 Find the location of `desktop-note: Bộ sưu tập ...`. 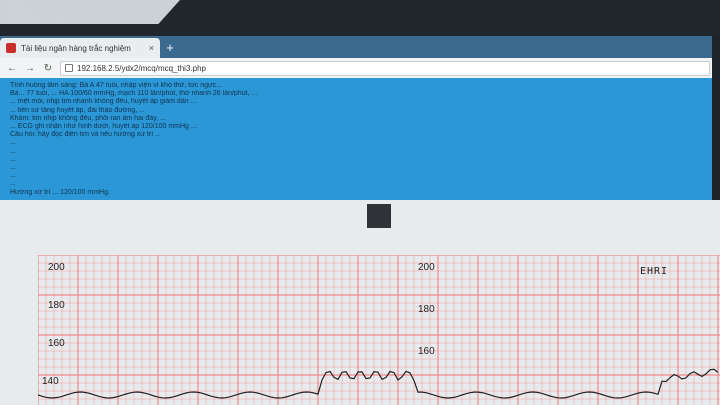

desktop-note: Bộ sưu tập ... is located at coordinates (22, 13).